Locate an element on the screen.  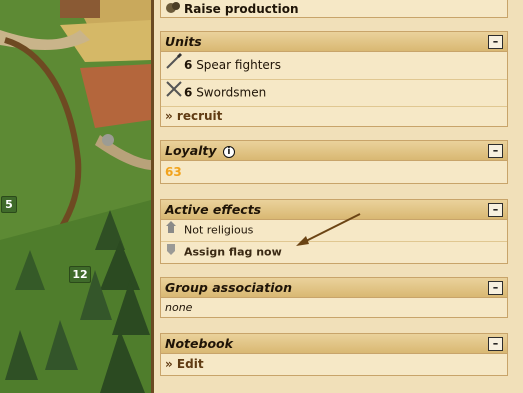
loyalty-collapse-button: – is located at coordinates (495, 151).